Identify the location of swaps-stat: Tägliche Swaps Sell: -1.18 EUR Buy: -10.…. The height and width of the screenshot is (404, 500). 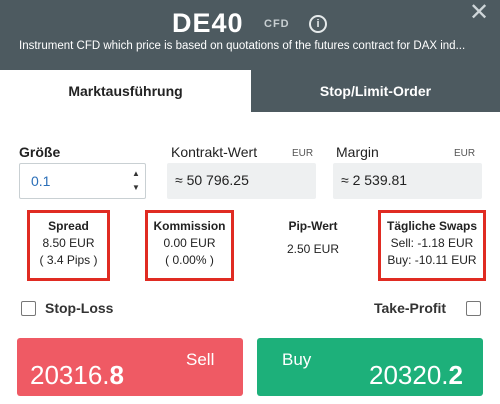
(432, 243).